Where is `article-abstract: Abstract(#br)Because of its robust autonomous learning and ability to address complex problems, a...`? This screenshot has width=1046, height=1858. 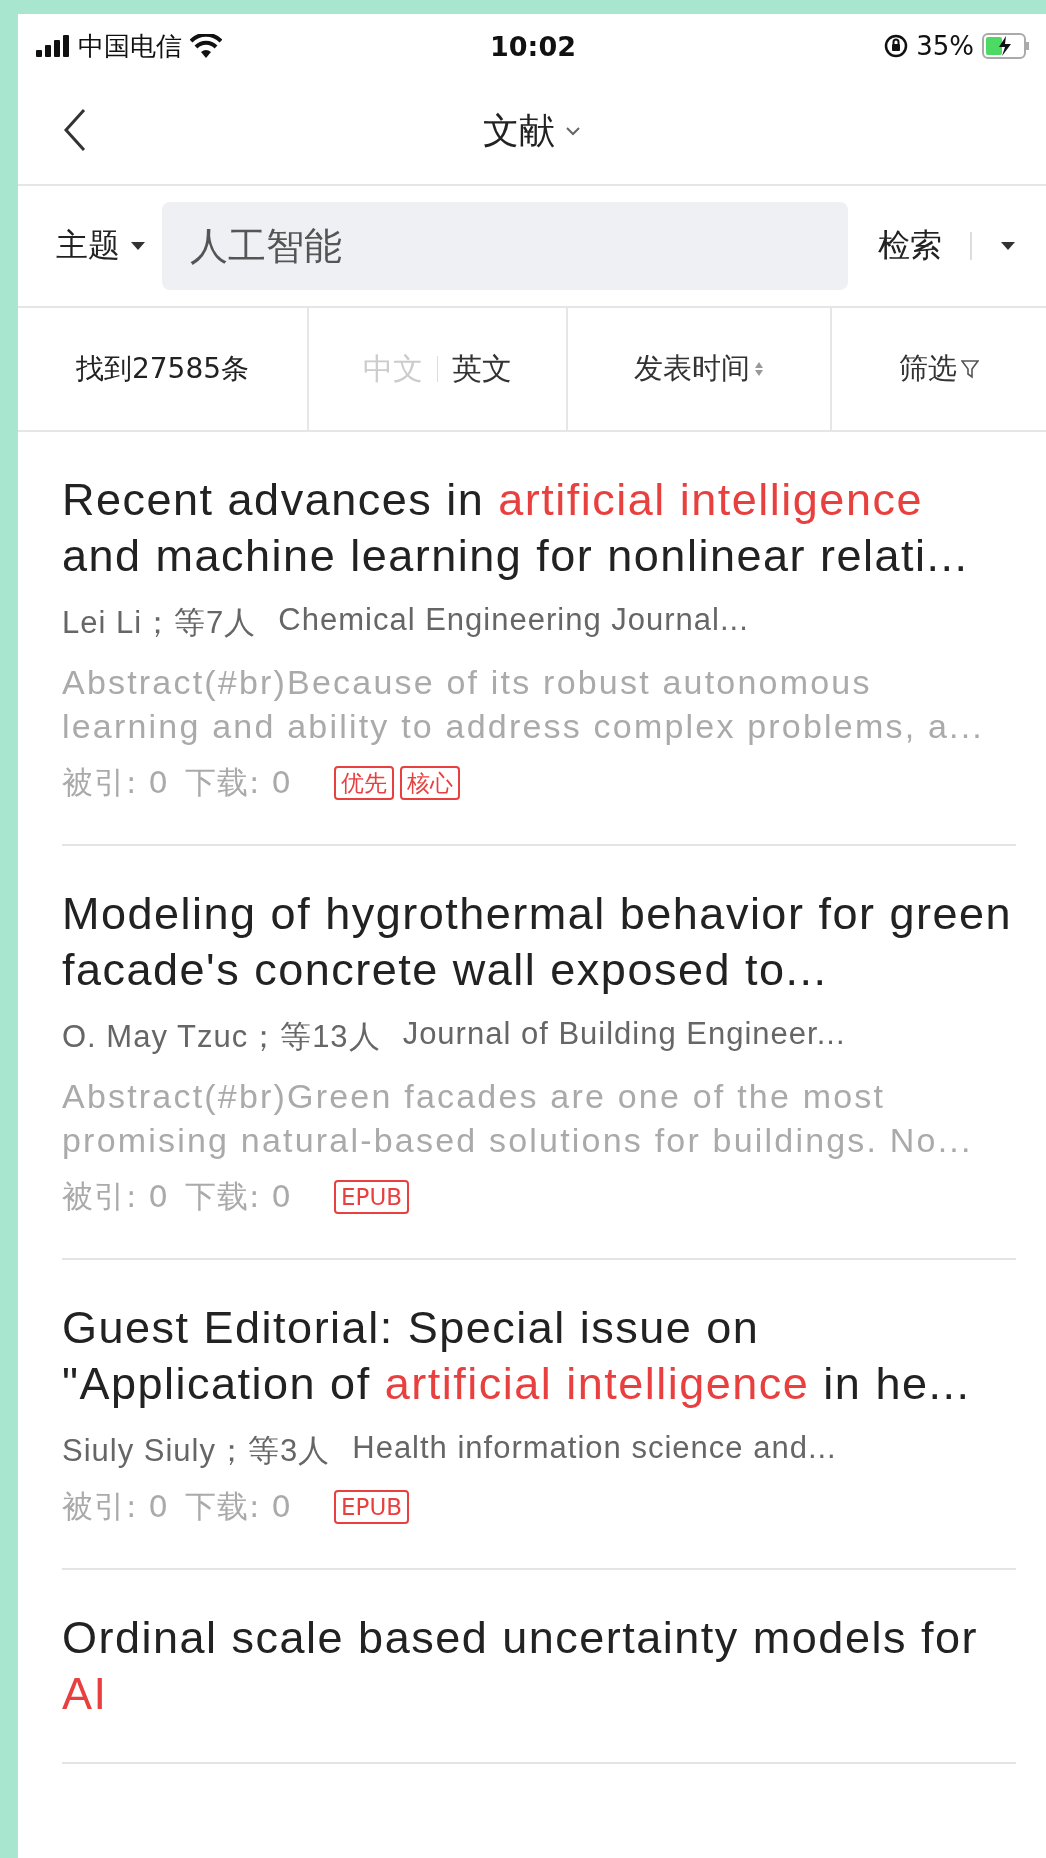
article-abstract: Abstract(#br)Because of its robust autonomous learning and ability to address complex problems, a... is located at coordinates (523, 704).